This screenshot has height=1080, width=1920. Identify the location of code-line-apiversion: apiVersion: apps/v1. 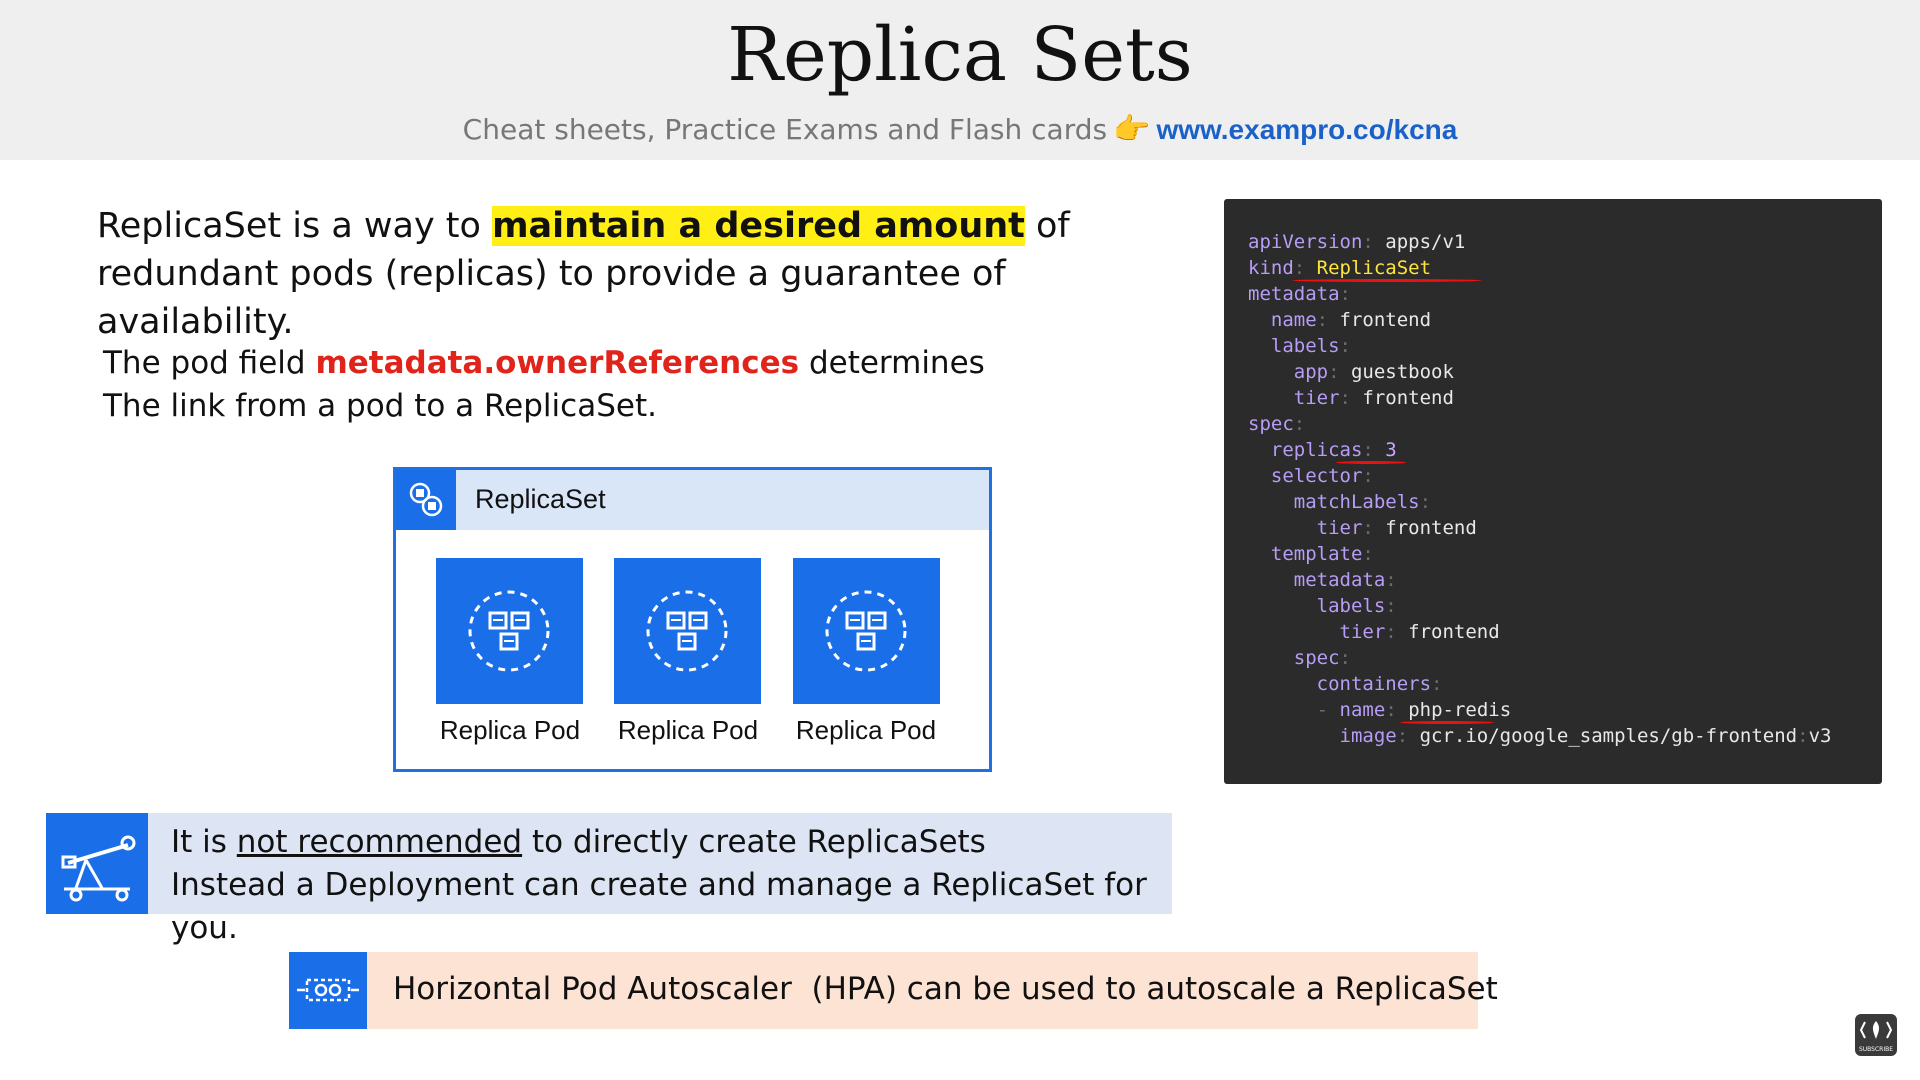
(1357, 242).